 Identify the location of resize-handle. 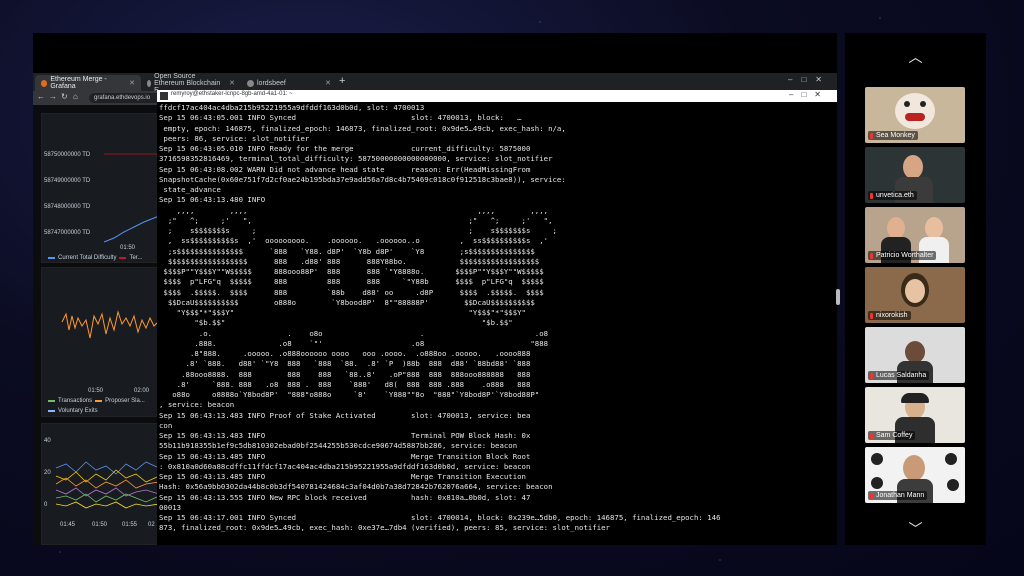
(838, 297).